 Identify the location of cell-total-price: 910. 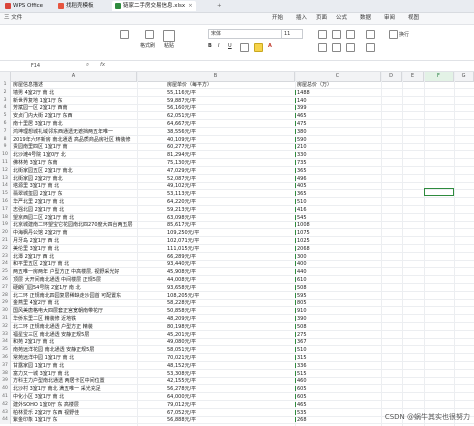
(302, 311).